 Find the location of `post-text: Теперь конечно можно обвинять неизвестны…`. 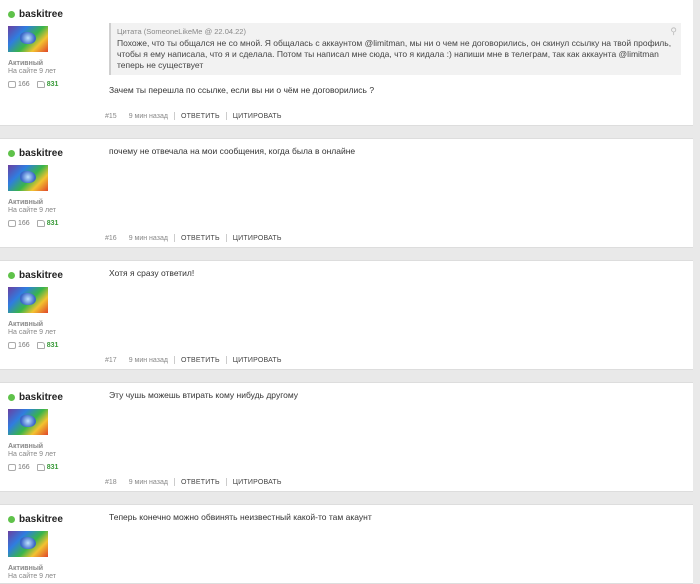

post-text: Теперь конечно можно обвинять неизвестны… is located at coordinates (240, 517).